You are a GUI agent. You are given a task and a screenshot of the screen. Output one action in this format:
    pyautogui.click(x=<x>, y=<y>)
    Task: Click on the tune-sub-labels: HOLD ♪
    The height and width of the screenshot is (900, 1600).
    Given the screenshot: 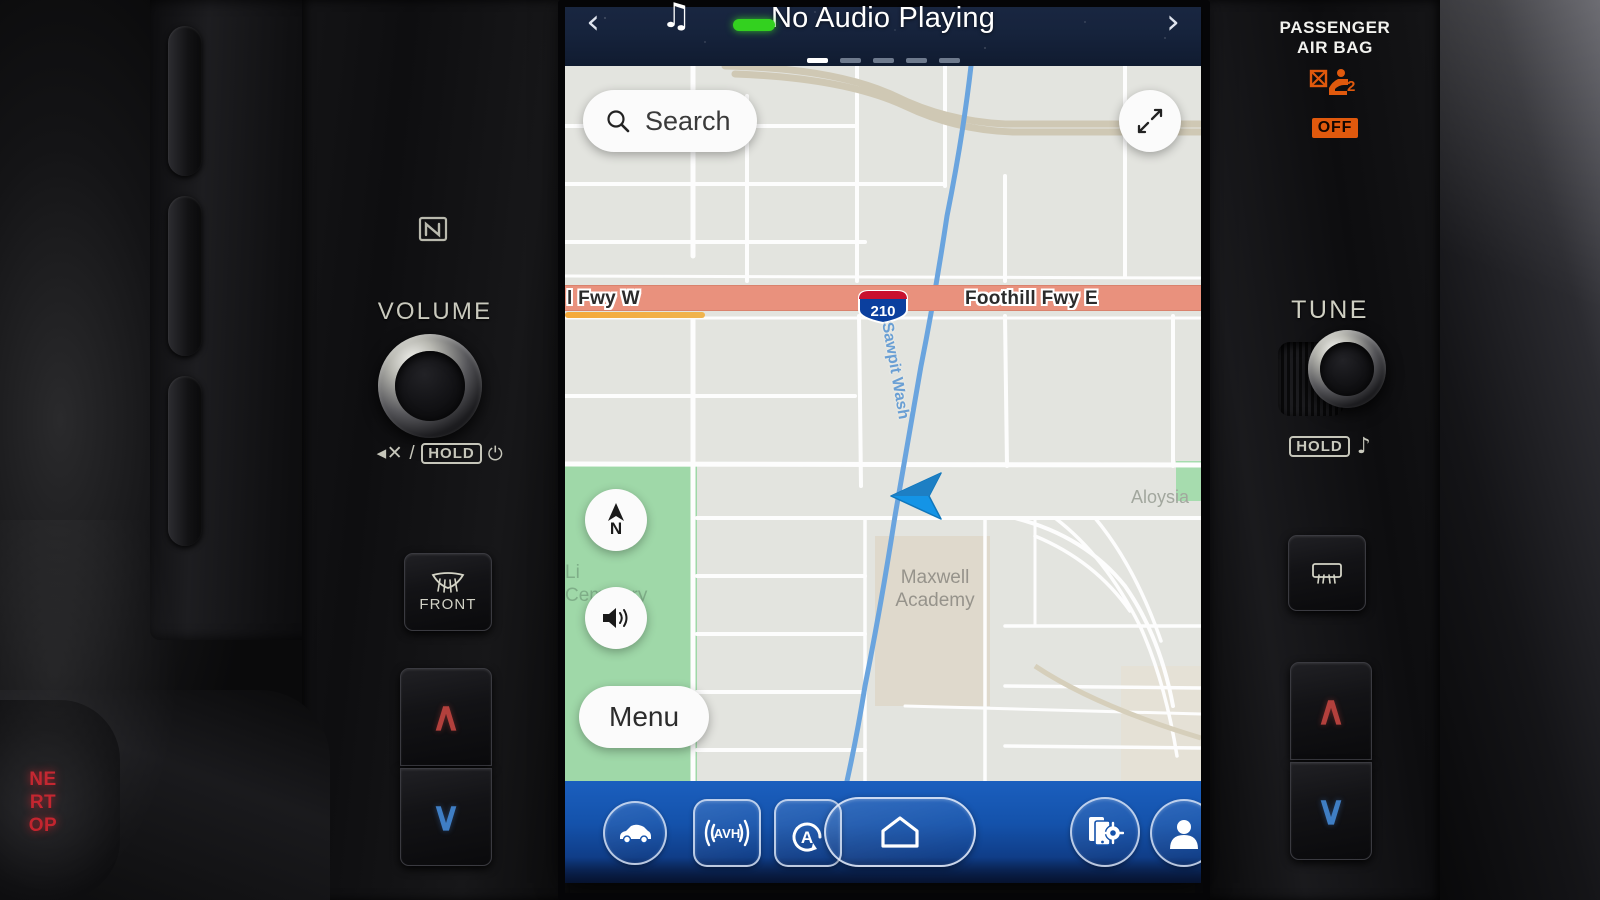 What is the action you would take?
    pyautogui.click(x=1330, y=446)
    